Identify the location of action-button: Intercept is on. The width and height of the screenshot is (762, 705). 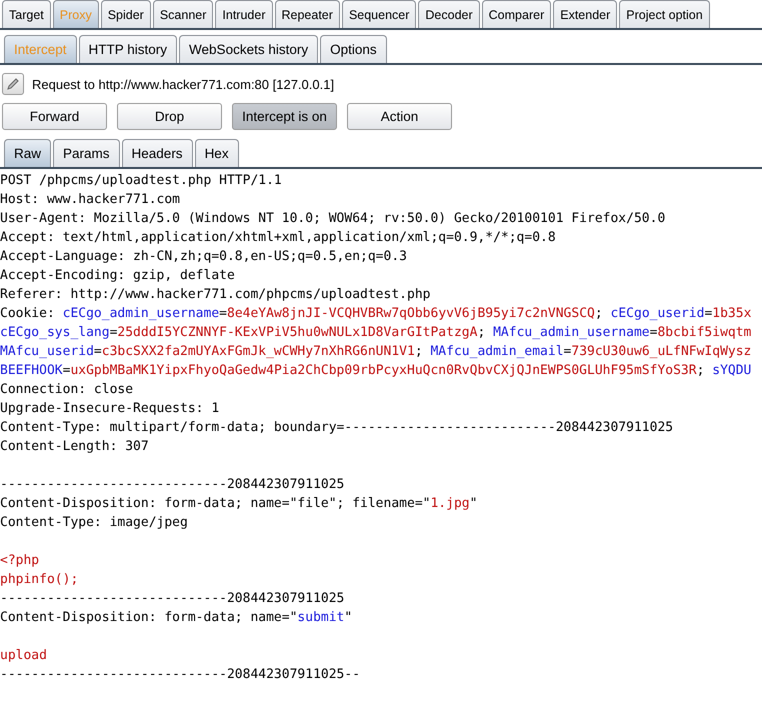
(284, 116).